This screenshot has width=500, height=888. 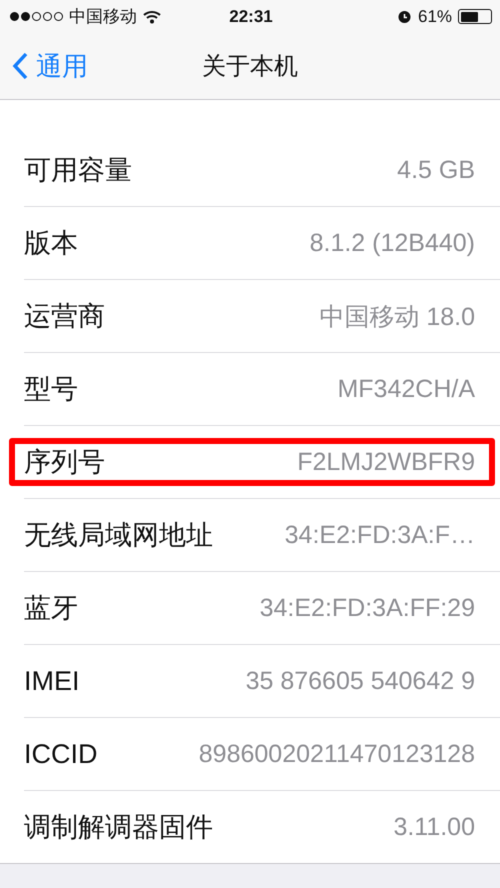 I want to click on row-label: 调制解调器固件, so click(x=118, y=827).